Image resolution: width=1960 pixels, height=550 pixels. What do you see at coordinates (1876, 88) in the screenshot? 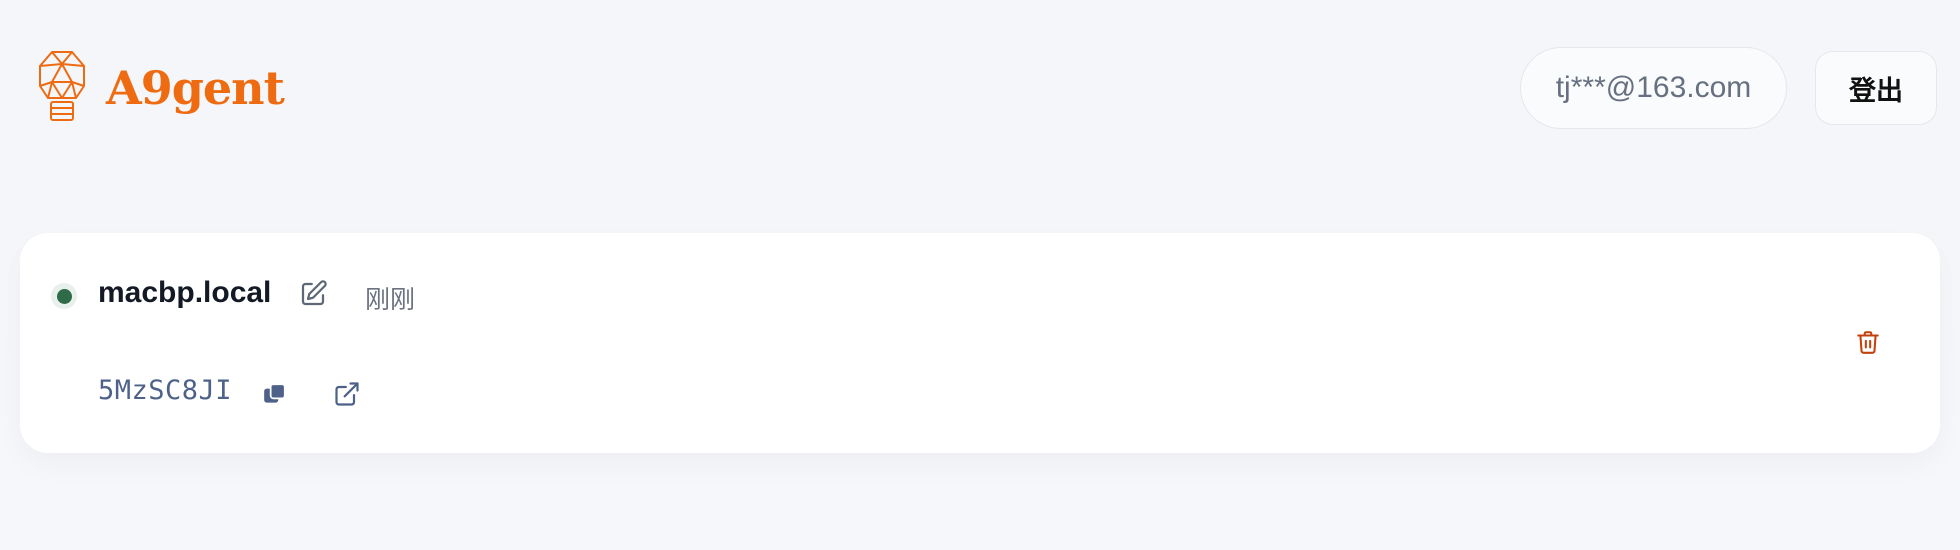
I see `logout-button: 登出` at bounding box center [1876, 88].